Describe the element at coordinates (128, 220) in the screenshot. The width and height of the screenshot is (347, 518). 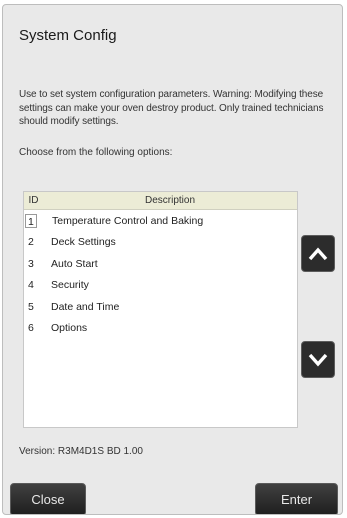
I see `item-label: Temperature Control and Baking` at that location.